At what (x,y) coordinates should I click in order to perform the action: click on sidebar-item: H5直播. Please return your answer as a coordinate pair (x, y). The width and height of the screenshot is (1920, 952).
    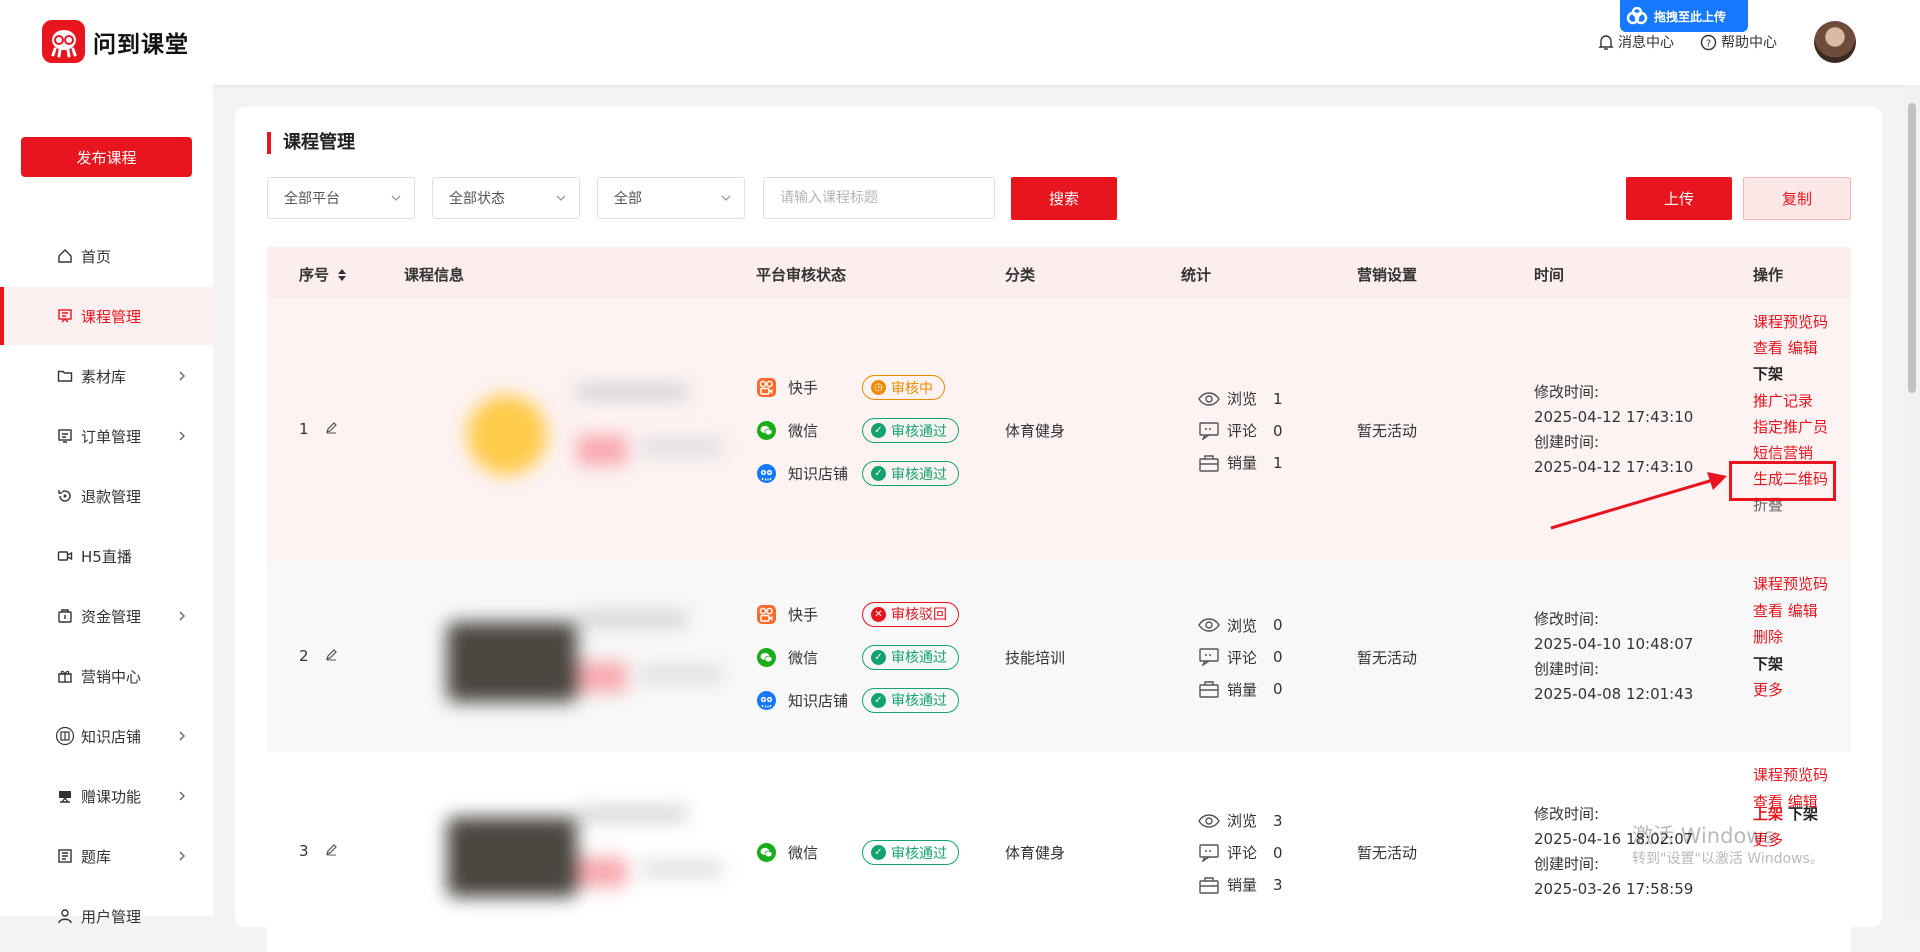
    Looking at the image, I should click on (106, 556).